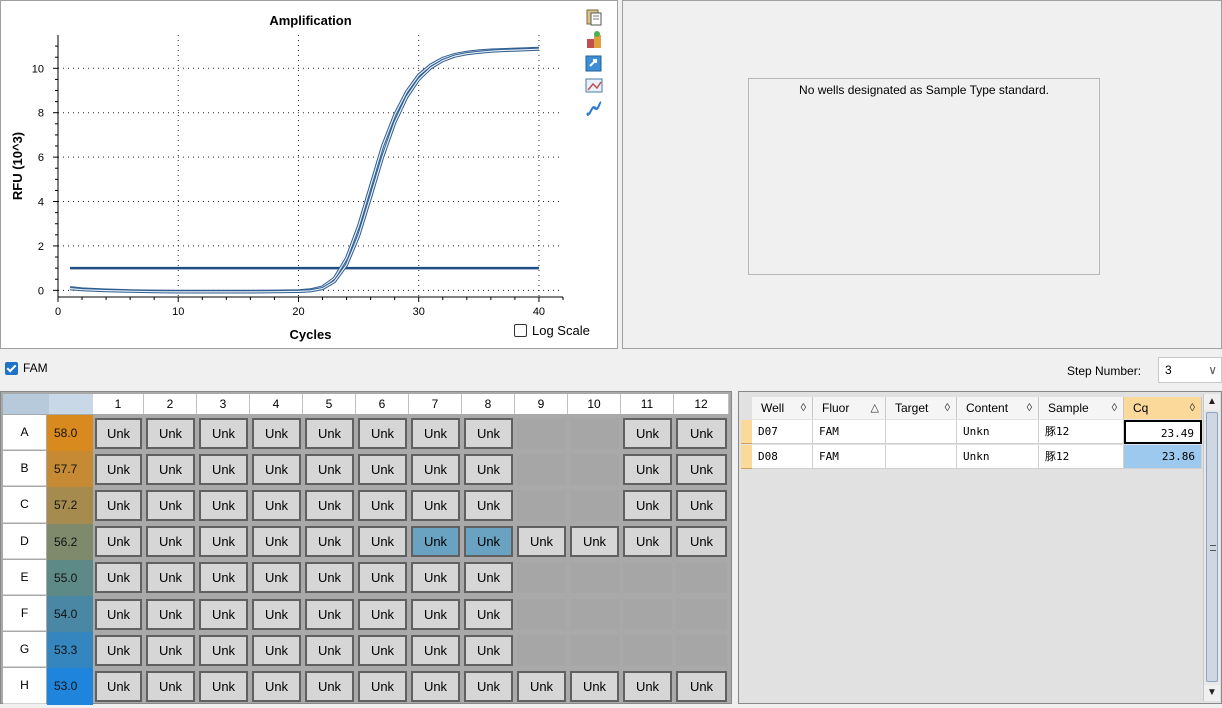 Image resolution: width=1222 pixels, height=708 pixels. Describe the element at coordinates (594, 614) in the screenshot. I see `plate-well-F10` at that location.